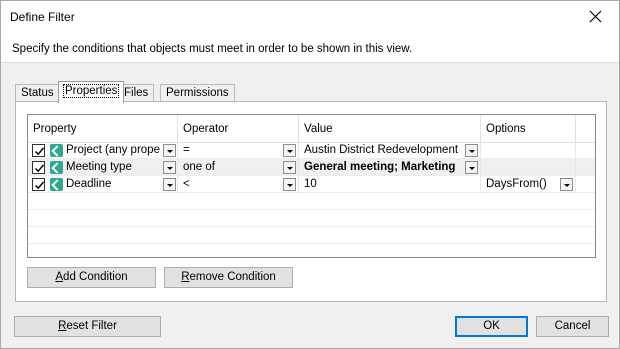 The height and width of the screenshot is (349, 620). What do you see at coordinates (390, 129) in the screenshot?
I see `column-header-value: Value` at bounding box center [390, 129].